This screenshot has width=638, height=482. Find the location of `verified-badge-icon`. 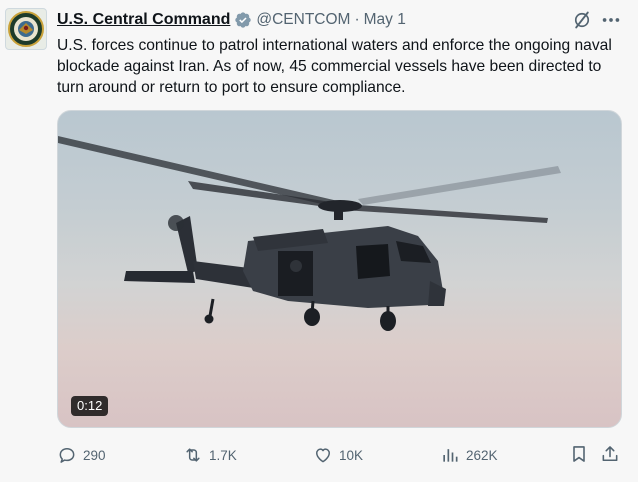

verified-badge-icon is located at coordinates (243, 20).